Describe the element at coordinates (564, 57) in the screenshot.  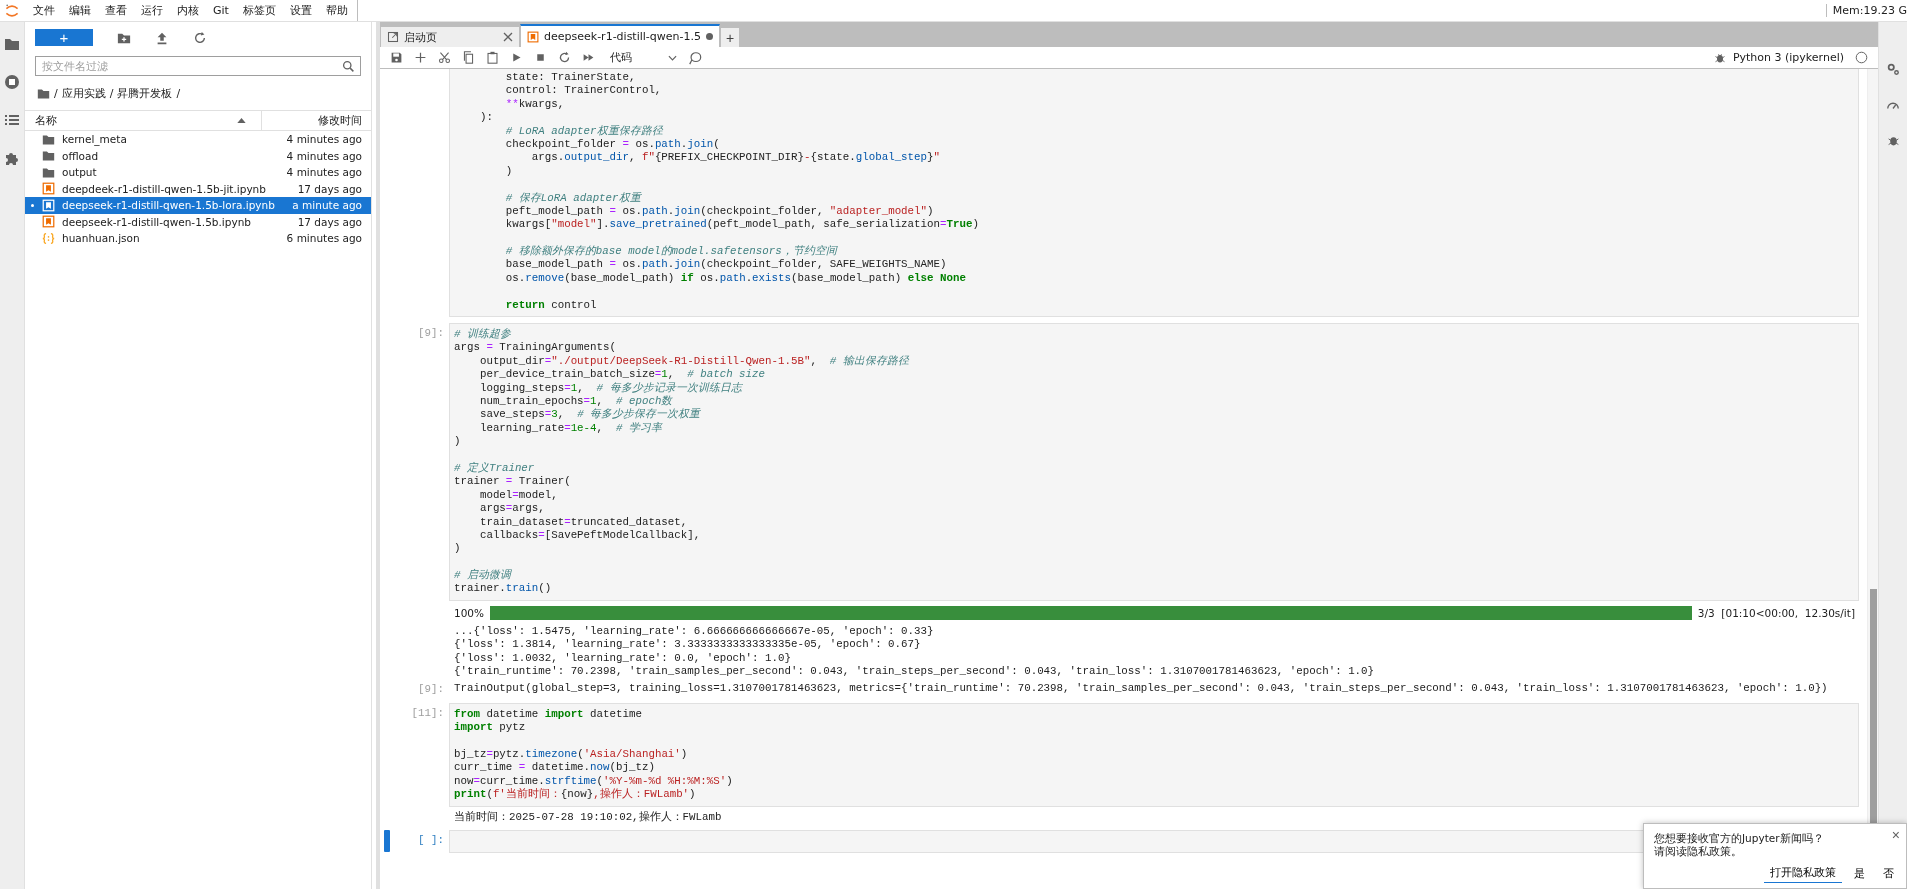
I see `restart-icon` at that location.